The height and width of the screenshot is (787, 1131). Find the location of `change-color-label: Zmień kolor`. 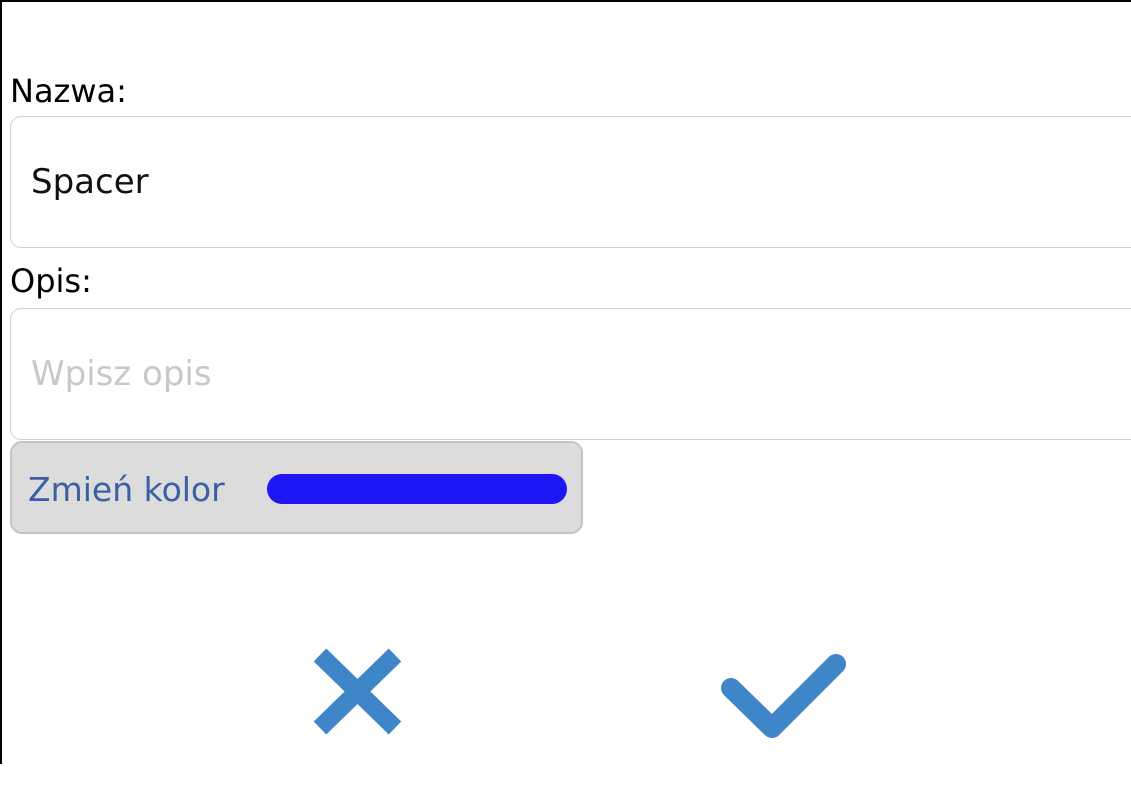

change-color-label: Zmień kolor is located at coordinates (126, 489).